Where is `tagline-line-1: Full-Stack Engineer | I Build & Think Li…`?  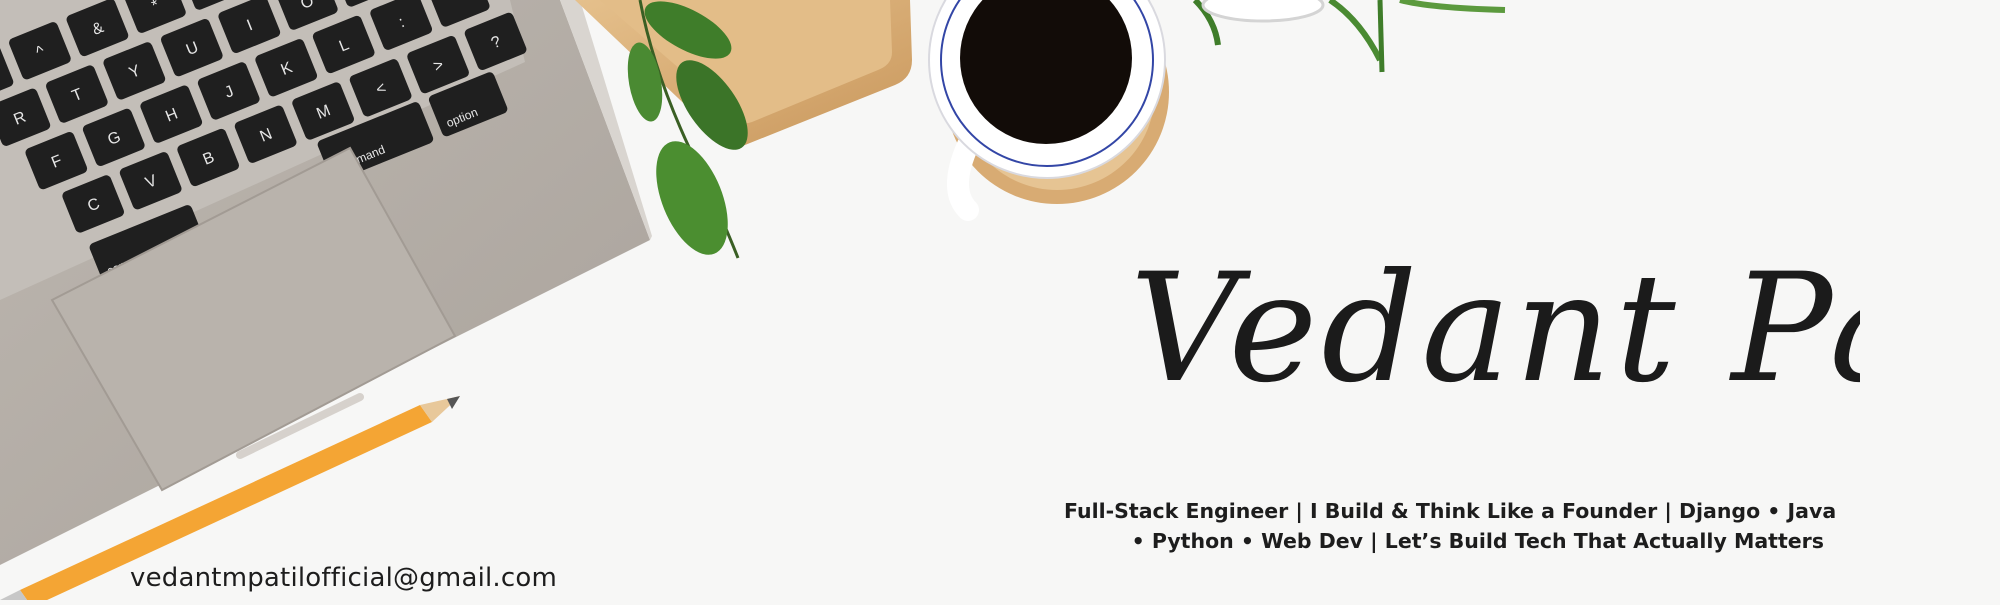 tagline-line-1: Full-Stack Engineer | I Build & Think Li… is located at coordinates (1450, 511).